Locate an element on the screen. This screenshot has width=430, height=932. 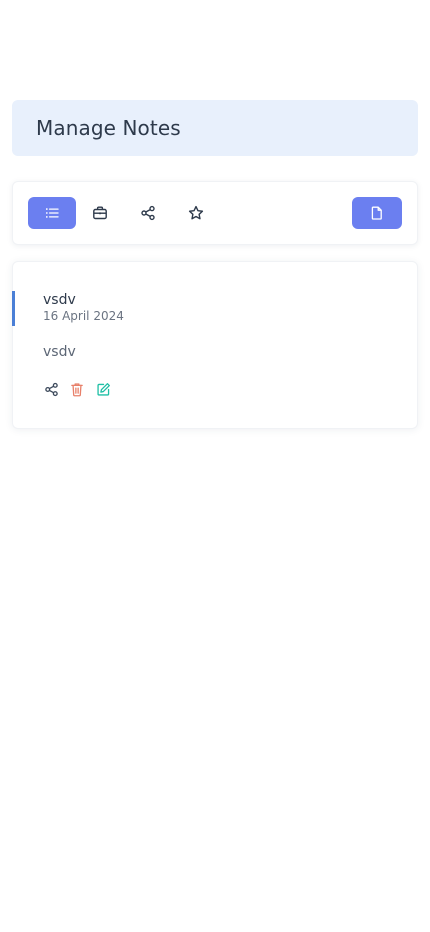
delete-note-button is located at coordinates (77, 391).